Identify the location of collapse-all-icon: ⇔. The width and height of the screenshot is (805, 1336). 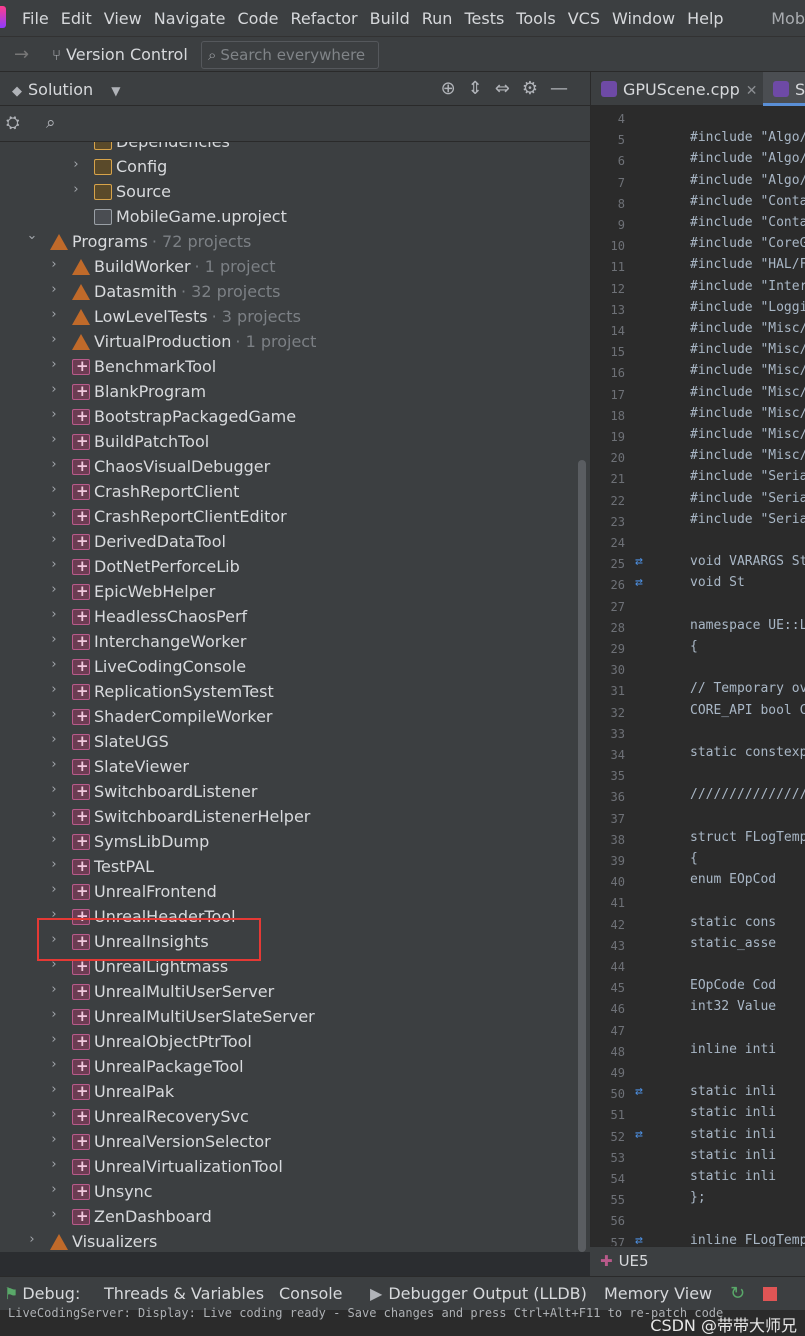
(508, 88).